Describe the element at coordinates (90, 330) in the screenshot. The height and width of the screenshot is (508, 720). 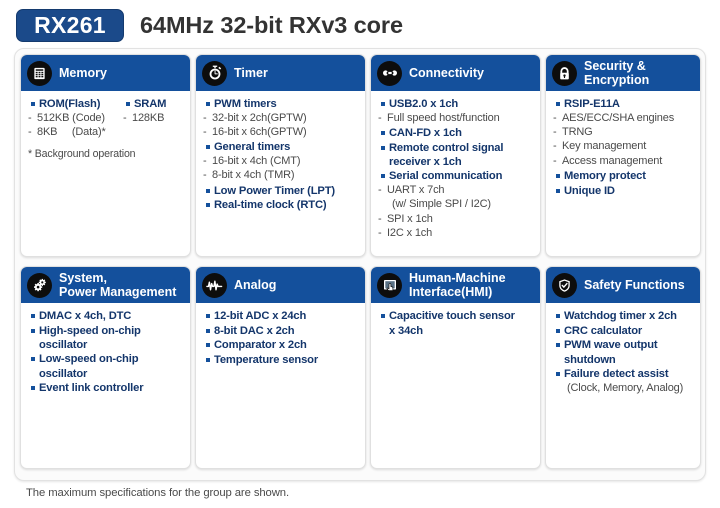
I see `list-item-label: High-speed on-chip` at that location.